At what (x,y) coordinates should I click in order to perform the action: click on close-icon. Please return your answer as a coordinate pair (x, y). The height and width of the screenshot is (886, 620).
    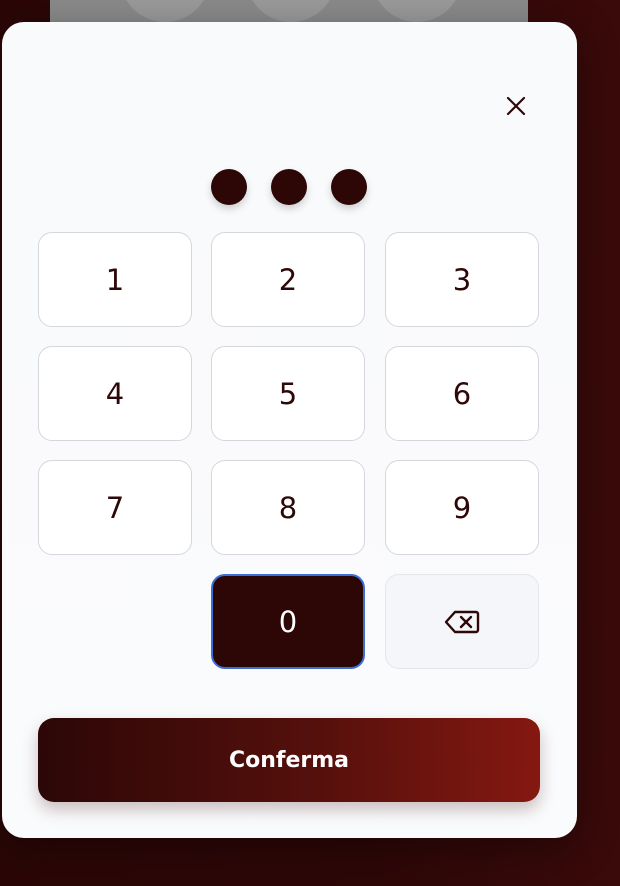
    Looking at the image, I should click on (516, 106).